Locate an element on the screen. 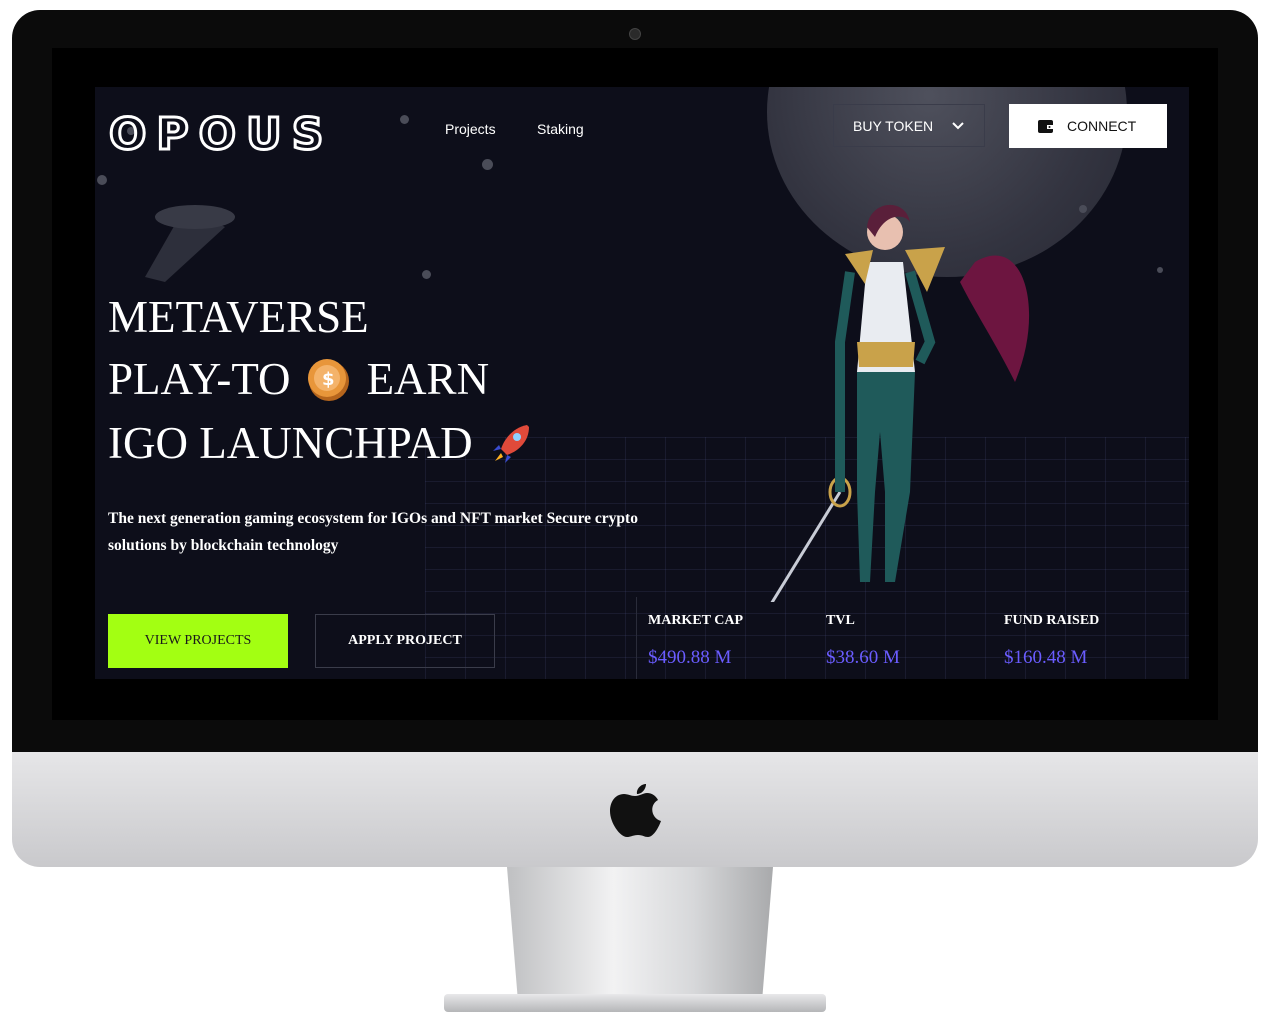 The width and height of the screenshot is (1281, 1023). hero-title-play-to: PLAY-TO is located at coordinates (199, 379).